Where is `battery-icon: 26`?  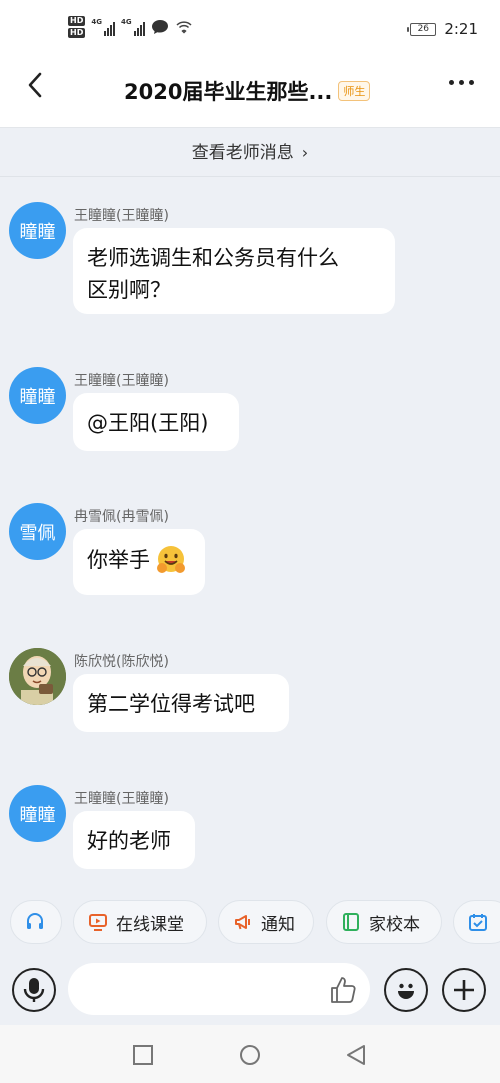 battery-icon: 26 is located at coordinates (422, 29).